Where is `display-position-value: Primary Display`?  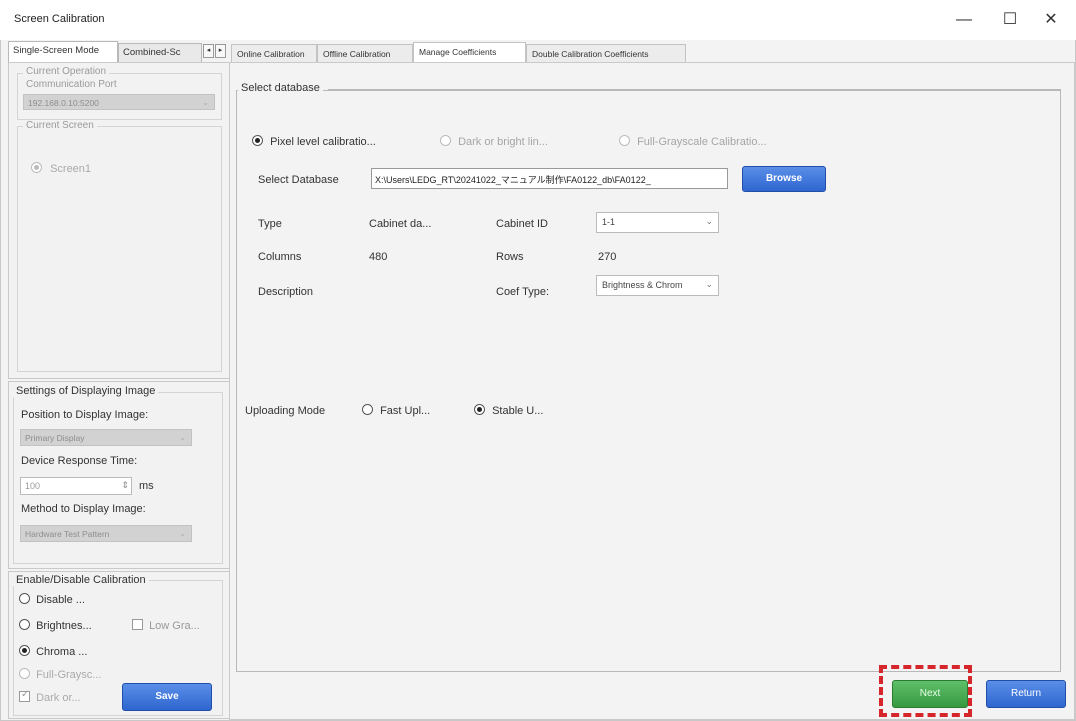 display-position-value: Primary Display is located at coordinates (55, 438).